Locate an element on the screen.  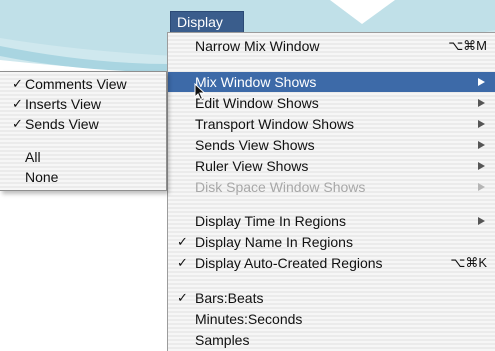
menu-item-transport-window-shows: Transport Window Shows is located at coordinates (331, 124).